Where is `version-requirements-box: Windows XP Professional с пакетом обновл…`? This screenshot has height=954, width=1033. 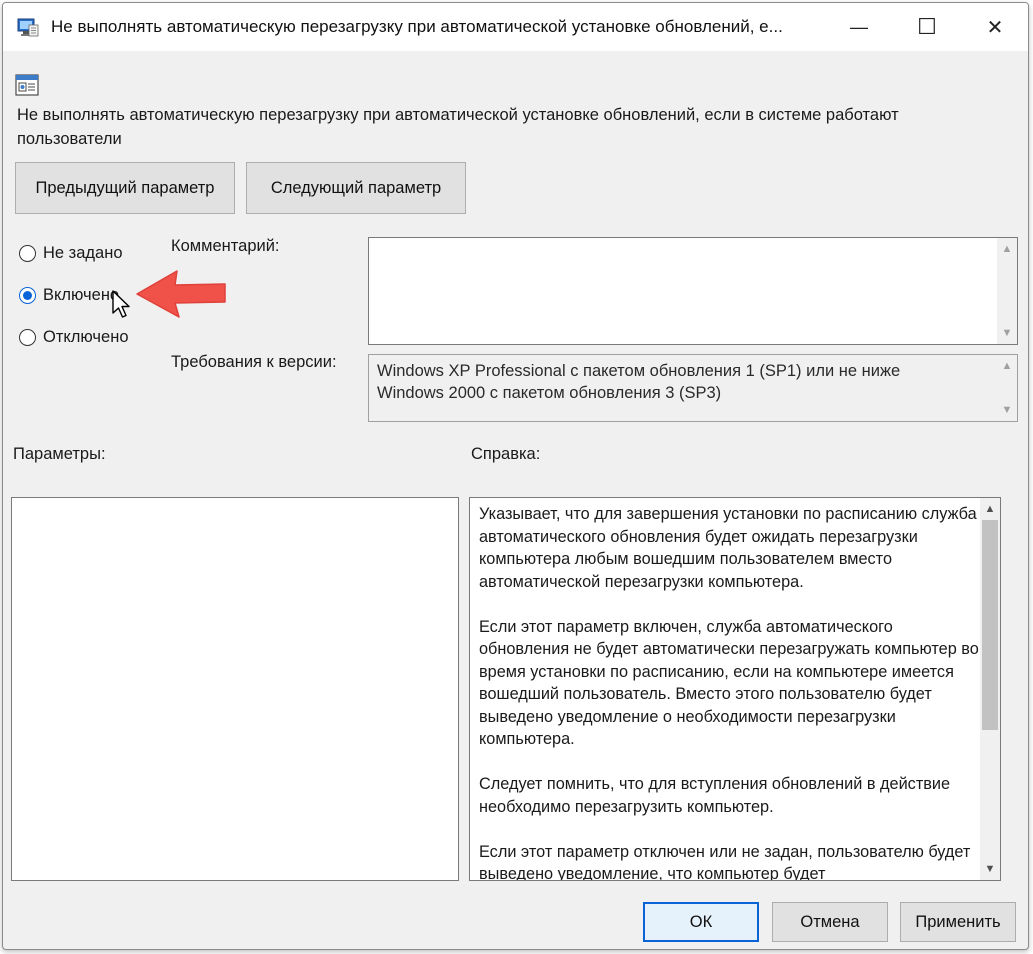
version-requirements-box: Windows XP Professional с пакетом обновл… is located at coordinates (693, 388).